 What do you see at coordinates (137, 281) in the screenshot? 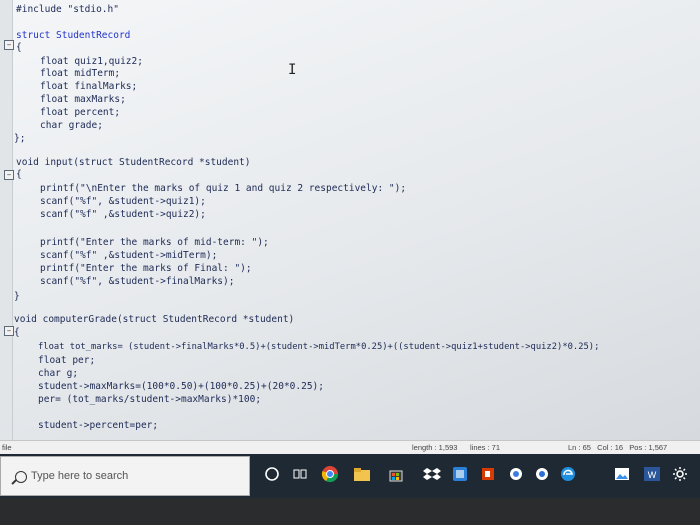
I see `code-line: scanf("%f", &student->finalMarks);` at bounding box center [137, 281].